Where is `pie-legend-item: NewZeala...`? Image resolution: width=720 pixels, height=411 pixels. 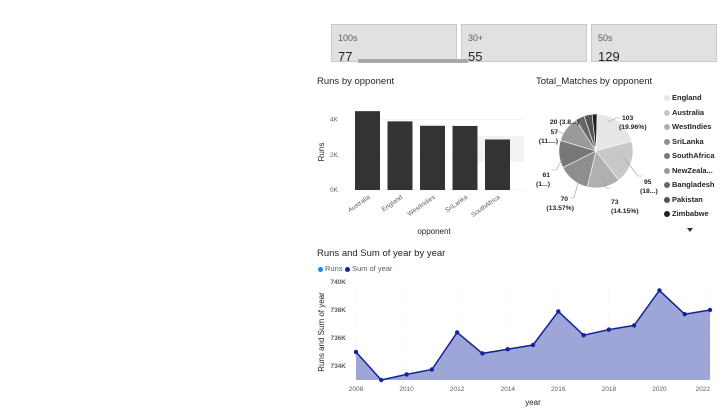
pie-legend-item: NewZeala... is located at coordinates (688, 170).